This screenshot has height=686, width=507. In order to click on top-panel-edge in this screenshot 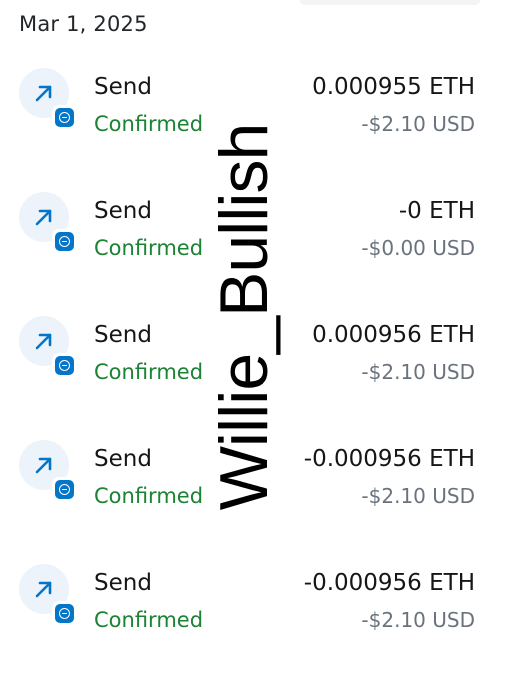, I will do `click(390, 2)`.